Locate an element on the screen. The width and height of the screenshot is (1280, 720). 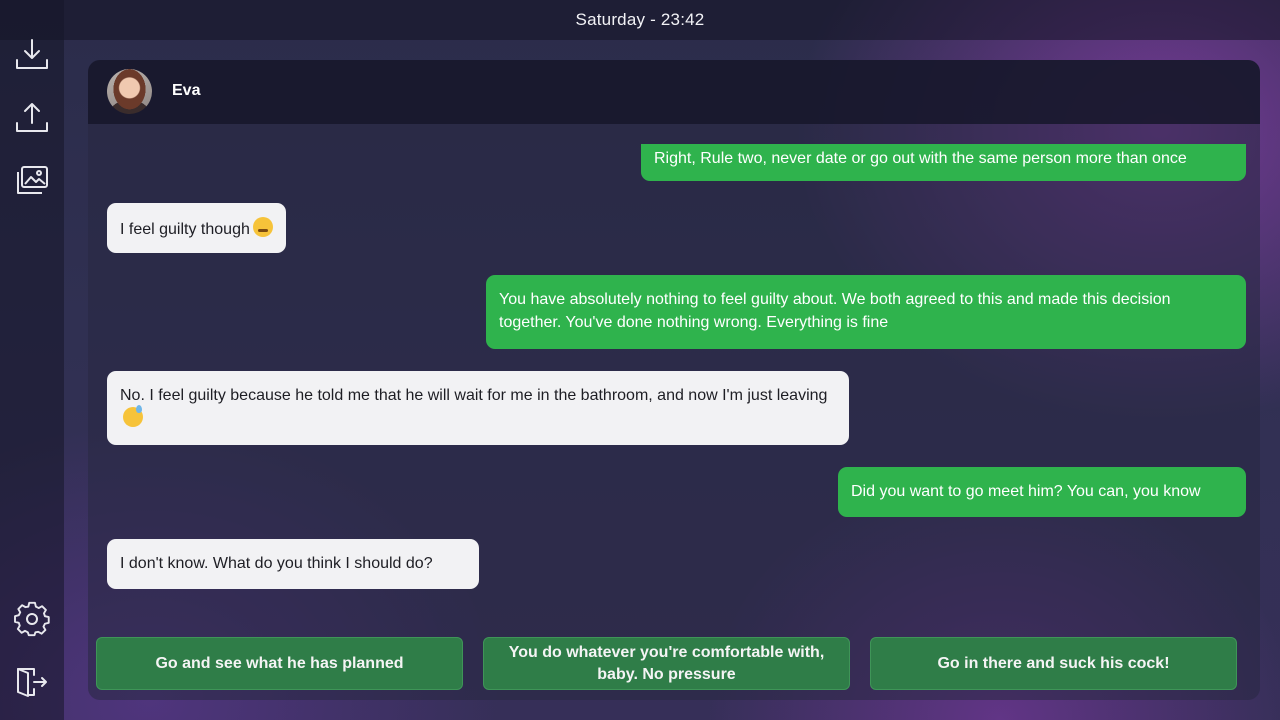
exit-button is located at coordinates (32, 682).